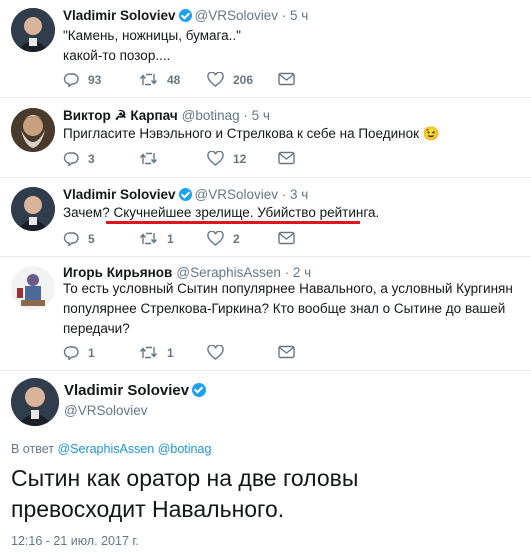 This screenshot has width=531, height=556. What do you see at coordinates (117, 272) in the screenshot?
I see `author-name: Игорь Кирьянов` at bounding box center [117, 272].